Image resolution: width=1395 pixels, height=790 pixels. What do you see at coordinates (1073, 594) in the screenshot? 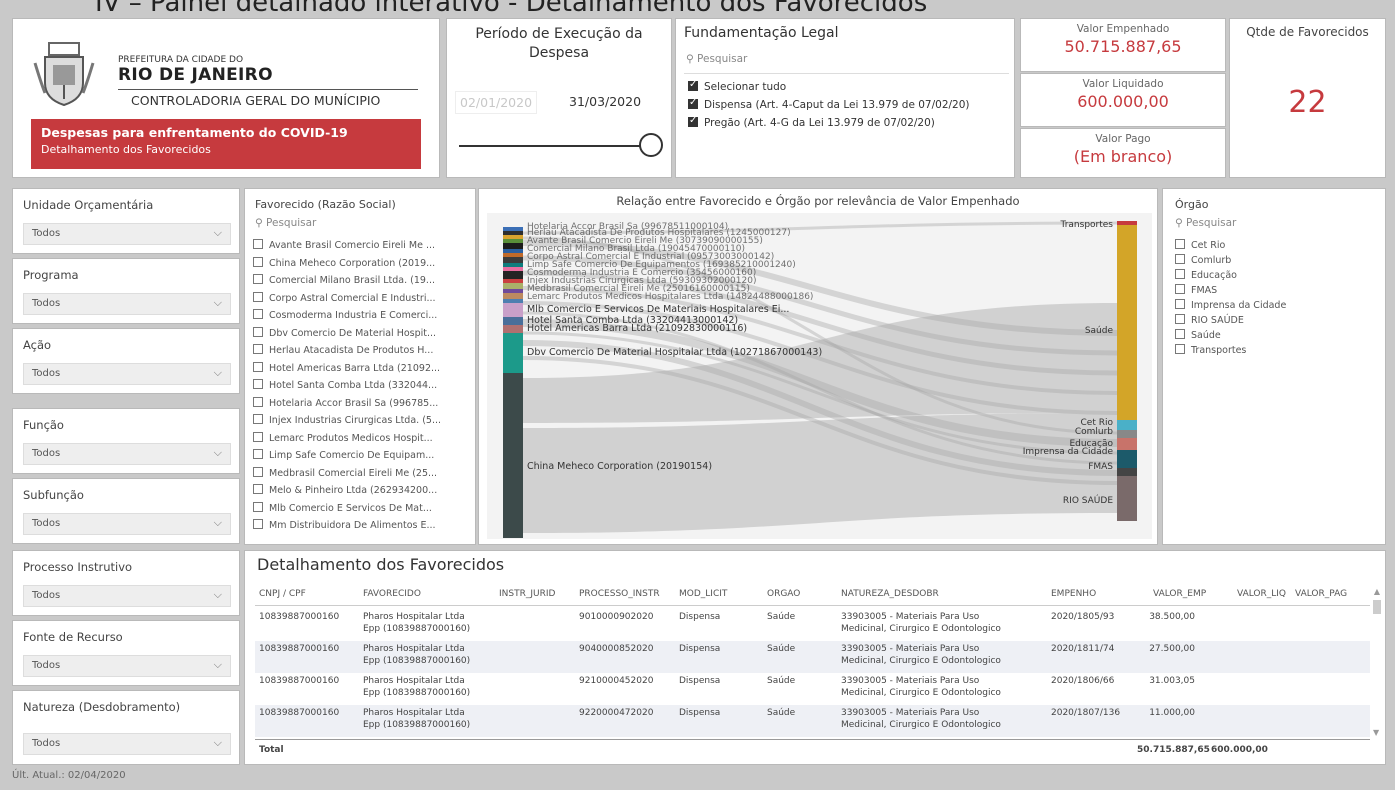
I see `column-header: EMPENHO` at bounding box center [1073, 594].